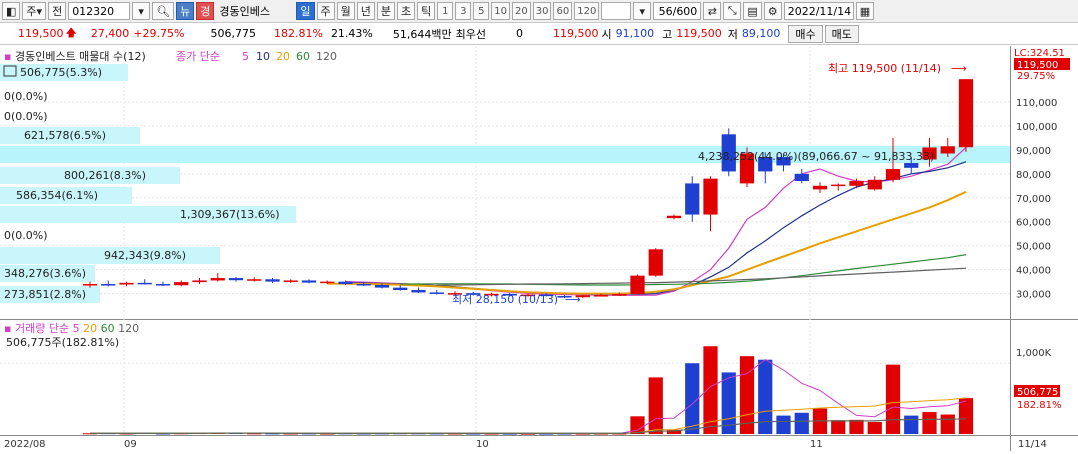 This screenshot has width=1078, height=454. I want to click on interval-30-label: 30, so click(542, 11).